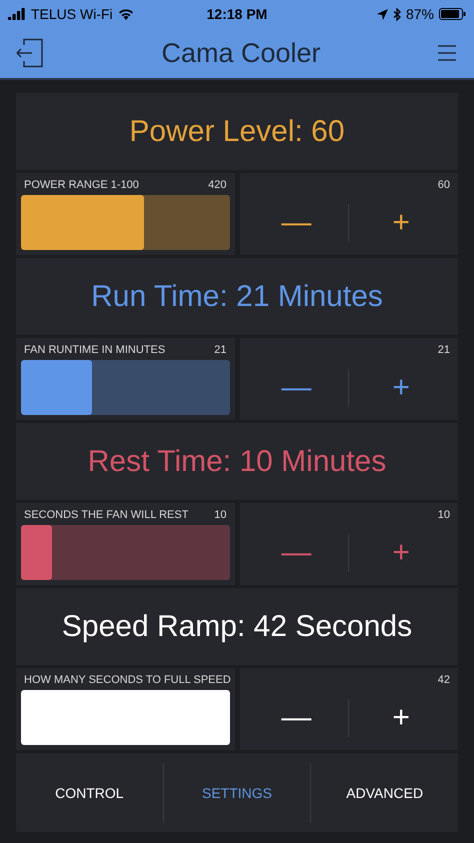 The height and width of the screenshot is (843, 474). What do you see at coordinates (241, 53) in the screenshot?
I see `app-title: Cama Cooler` at bounding box center [241, 53].